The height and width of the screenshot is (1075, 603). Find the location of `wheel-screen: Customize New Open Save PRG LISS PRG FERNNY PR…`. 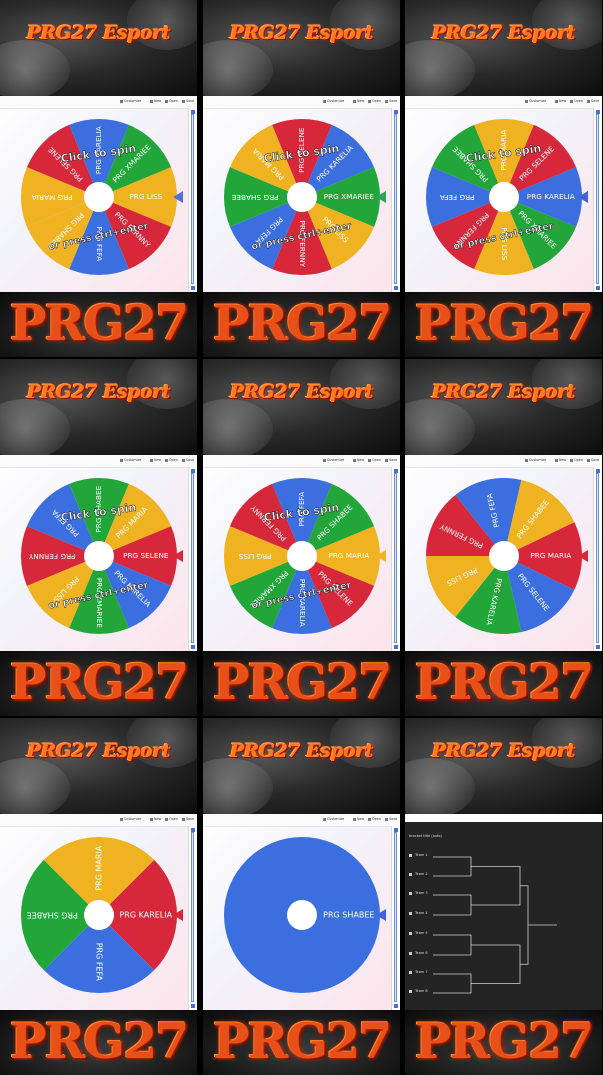

wheel-screen: Customize New Open Save PRG LISS PRG FERNNY PR… is located at coordinates (98, 194).